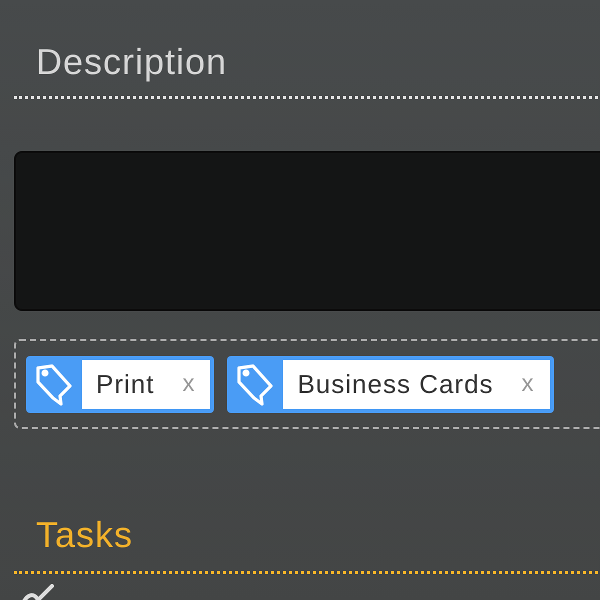  Describe the element at coordinates (395, 384) in the screenshot. I see `tag-label: Business Cards` at that location.